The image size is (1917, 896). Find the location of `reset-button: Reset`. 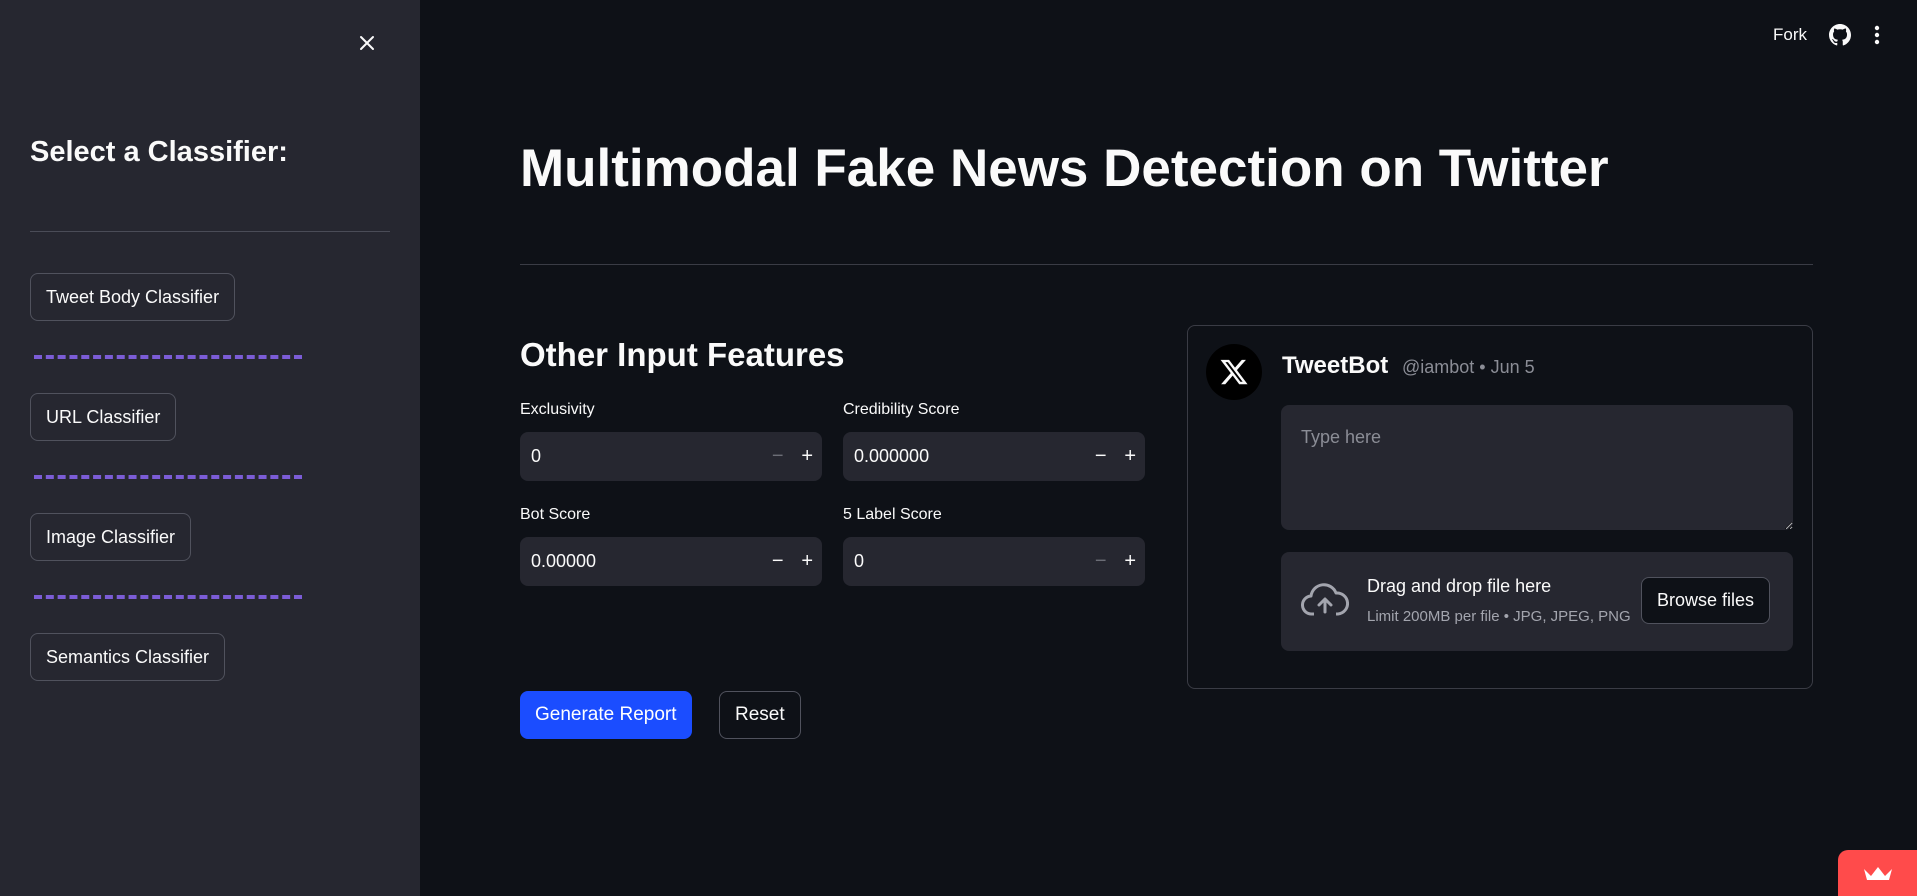

reset-button: Reset is located at coordinates (760, 715).